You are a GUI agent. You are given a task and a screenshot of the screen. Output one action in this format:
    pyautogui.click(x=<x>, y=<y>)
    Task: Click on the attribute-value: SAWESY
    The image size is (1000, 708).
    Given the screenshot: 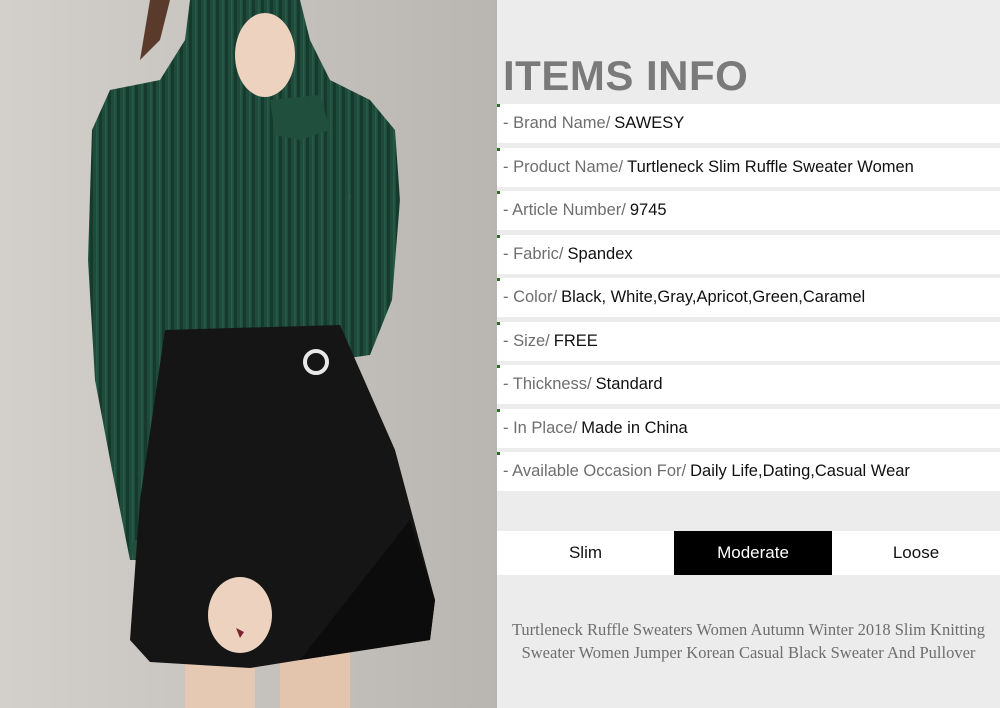 What is the action you would take?
    pyautogui.click(x=649, y=123)
    